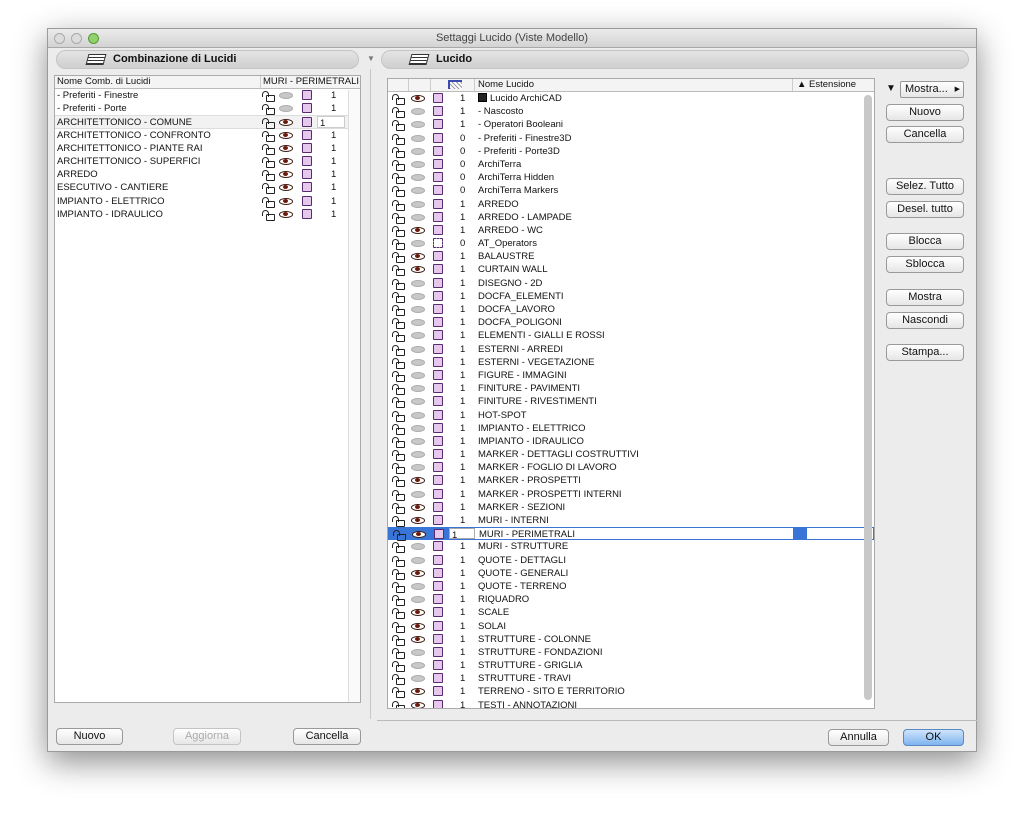 Image resolution: width=1024 pixels, height=817 pixels. Describe the element at coordinates (438, 243) in the screenshot. I see `layer-operator-icon` at that location.